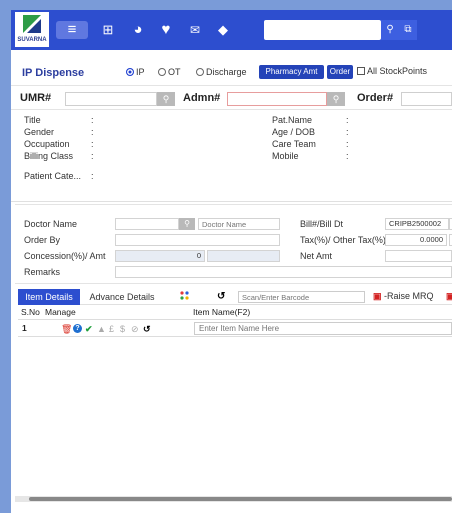 This screenshot has height=513, width=452. Describe the element at coordinates (226, 72) in the screenshot. I see `radio-discharge-label: Discharge` at that location.